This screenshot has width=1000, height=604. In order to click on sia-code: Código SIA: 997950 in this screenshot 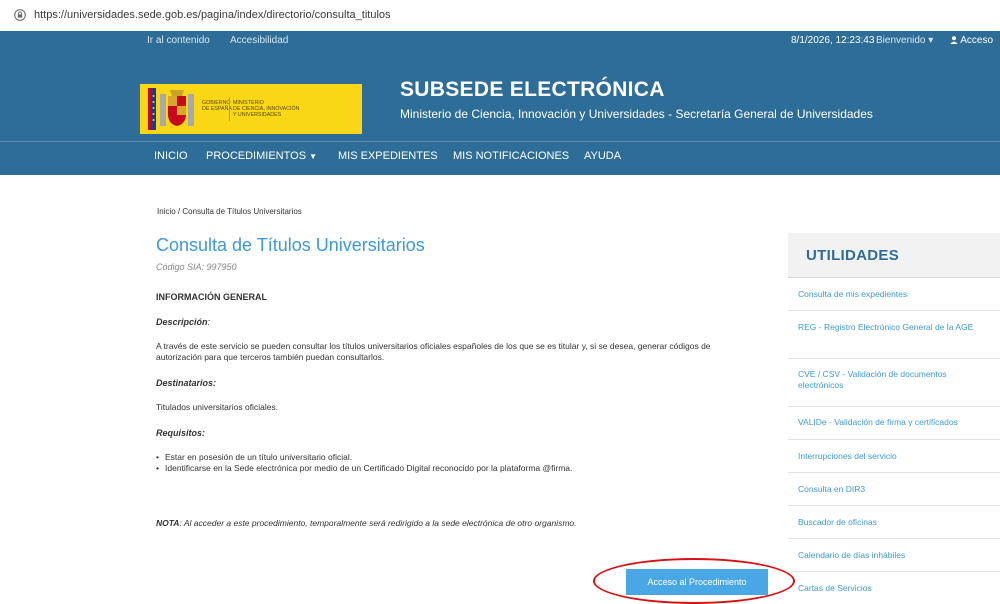, I will do `click(196, 267)`.